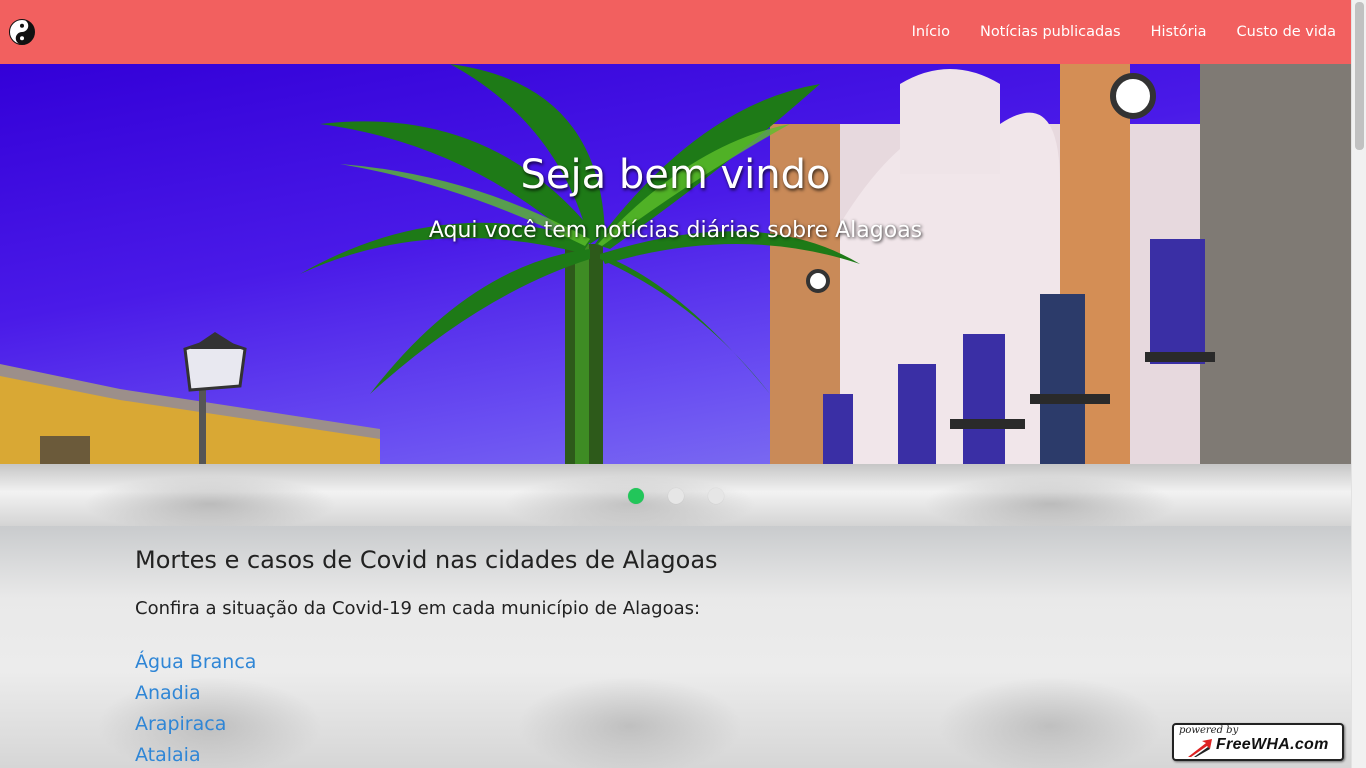 This screenshot has width=1366, height=768. What do you see at coordinates (1179, 32) in the screenshot?
I see `nav-link-historia: História` at bounding box center [1179, 32].